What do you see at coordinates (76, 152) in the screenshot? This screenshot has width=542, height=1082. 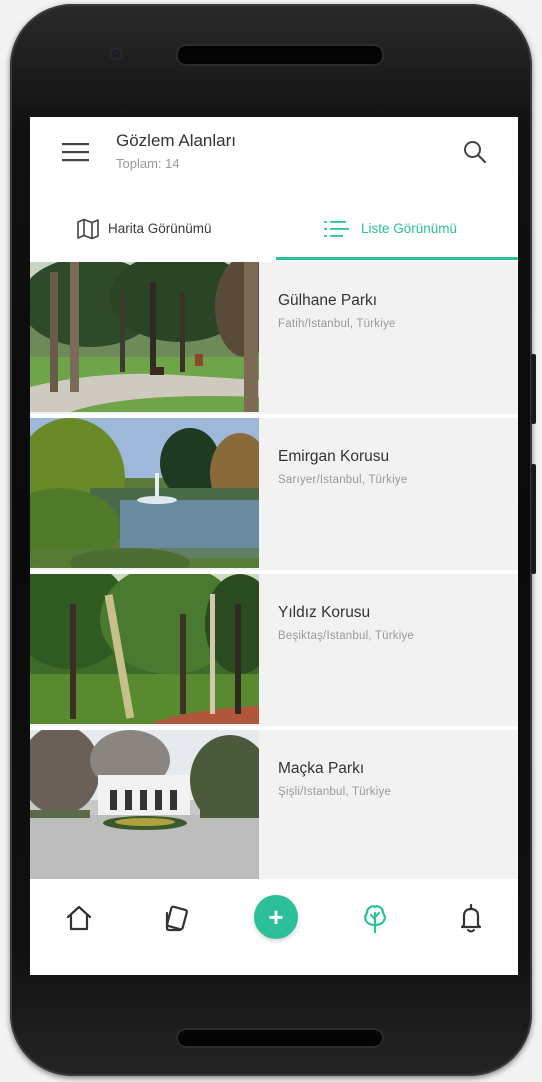 I see `menu-icon` at bounding box center [76, 152].